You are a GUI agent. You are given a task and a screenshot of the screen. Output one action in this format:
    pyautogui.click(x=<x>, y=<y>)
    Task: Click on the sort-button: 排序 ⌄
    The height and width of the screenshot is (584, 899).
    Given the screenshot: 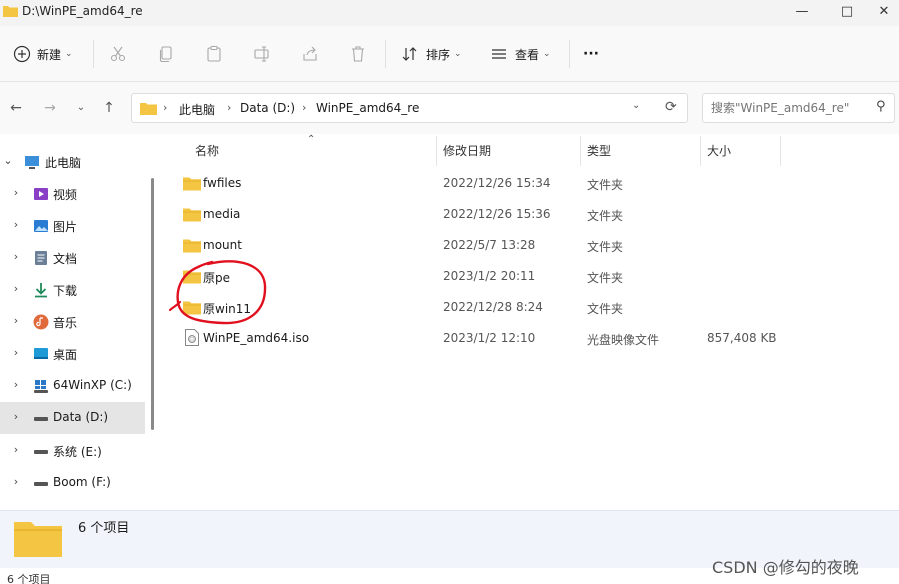 What is the action you would take?
    pyautogui.click(x=431, y=54)
    